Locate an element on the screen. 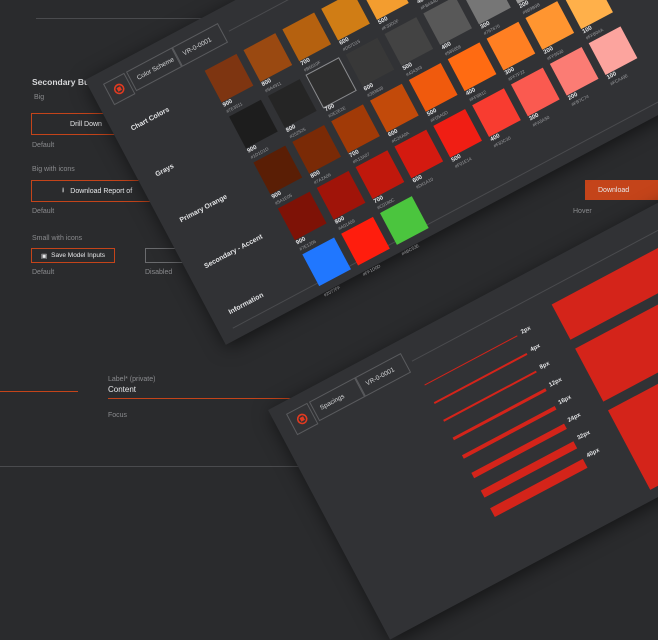  download-right-label: Download is located at coordinates (614, 190).